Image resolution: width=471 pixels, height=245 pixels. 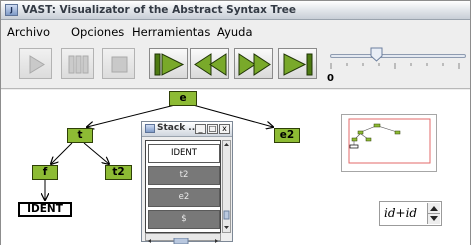 What do you see at coordinates (96, 153) in the screenshot?
I see `edge-t-t2` at bounding box center [96, 153].